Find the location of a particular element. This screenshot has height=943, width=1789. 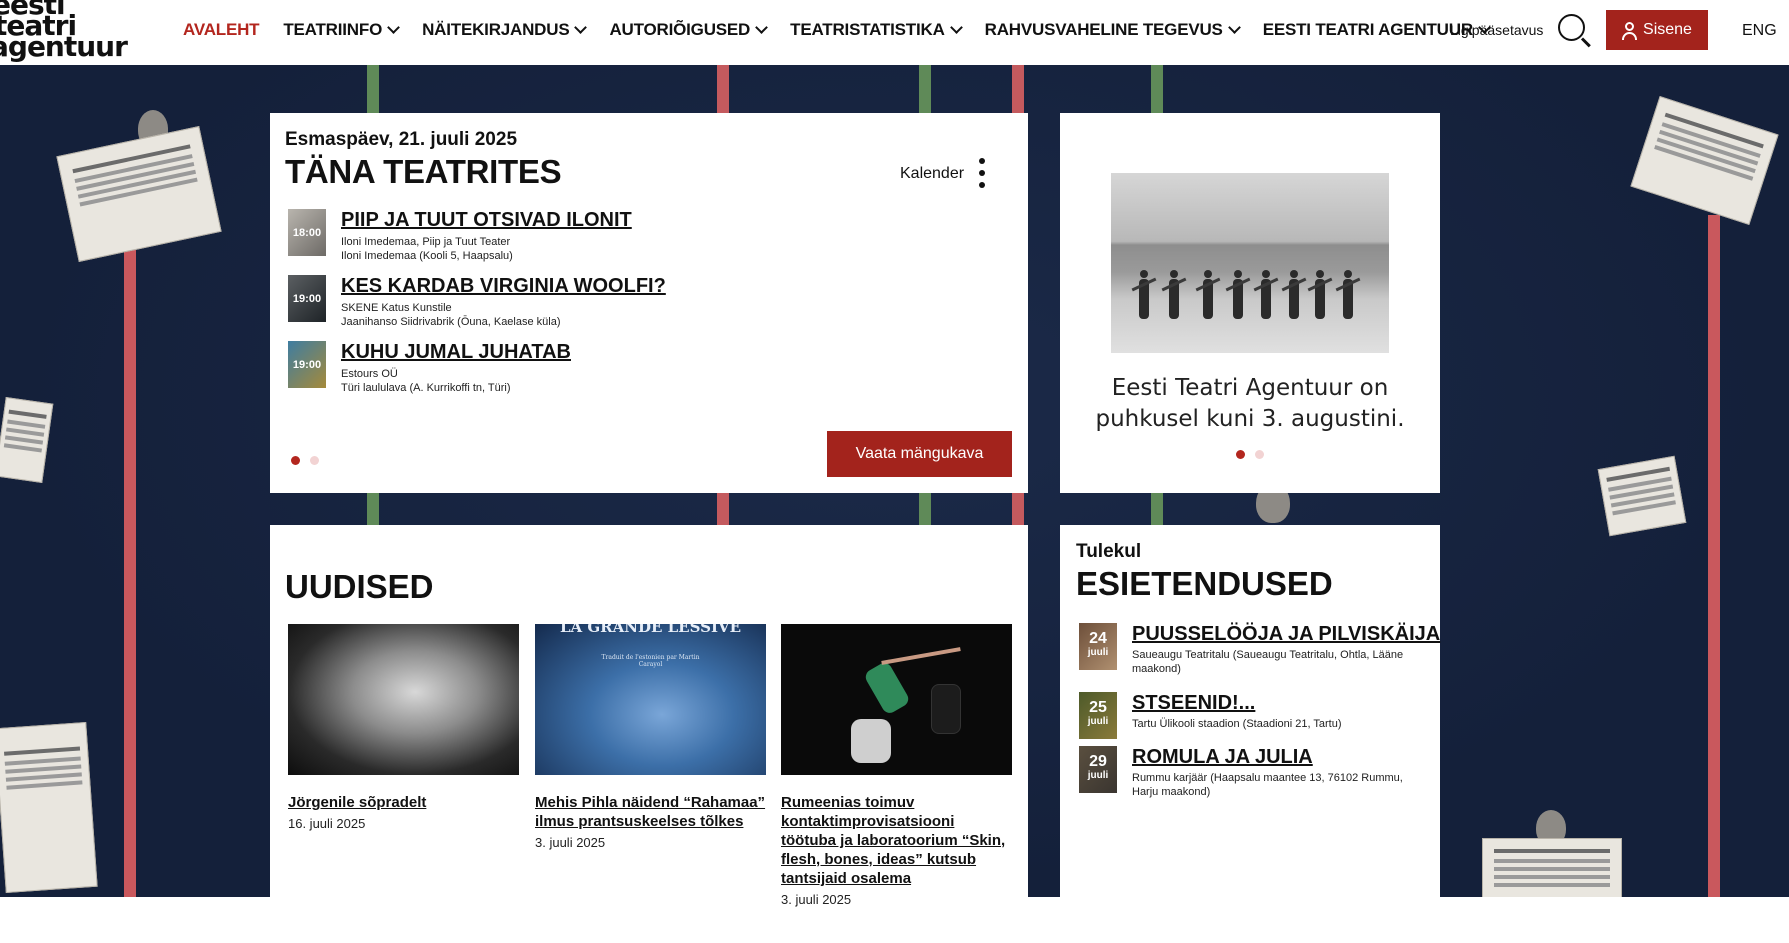

nav-label: TEATRIINFO is located at coordinates (333, 29).